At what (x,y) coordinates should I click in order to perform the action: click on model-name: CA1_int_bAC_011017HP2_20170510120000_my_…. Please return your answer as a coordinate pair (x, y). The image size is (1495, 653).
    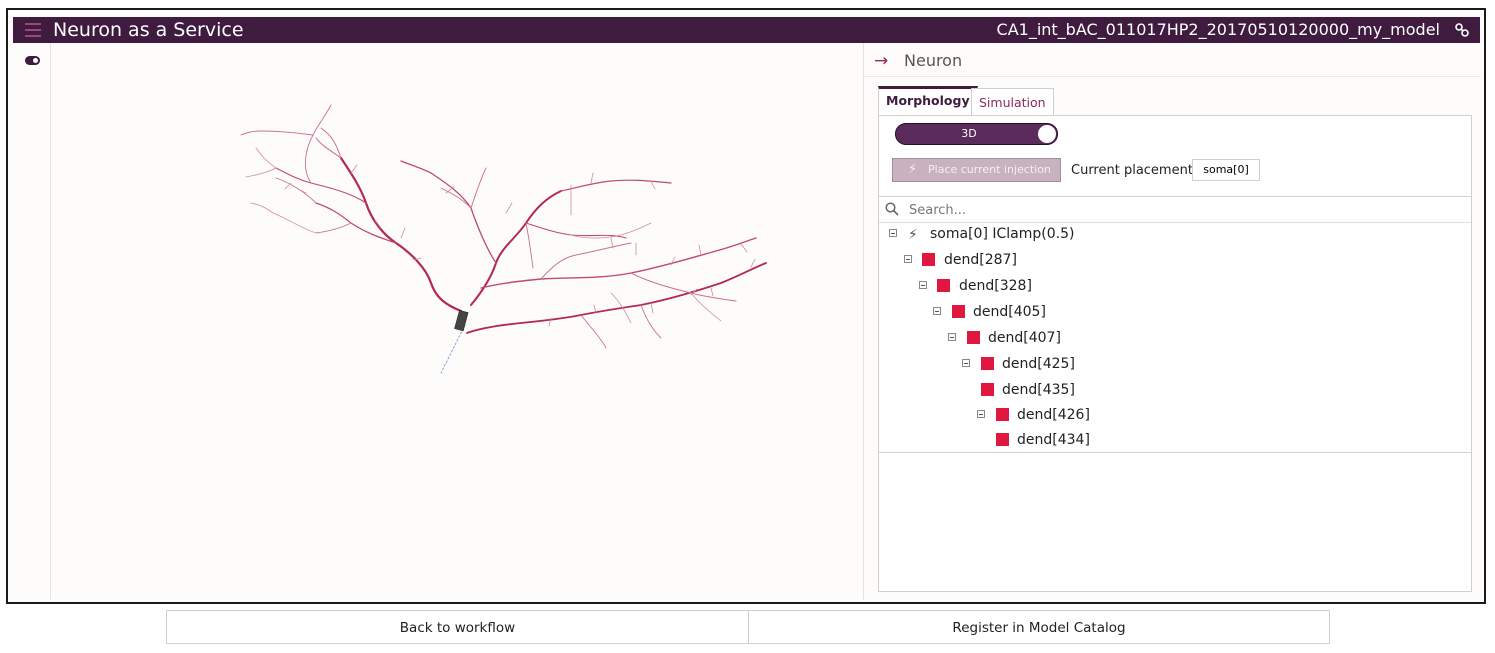
    Looking at the image, I should click on (1218, 29).